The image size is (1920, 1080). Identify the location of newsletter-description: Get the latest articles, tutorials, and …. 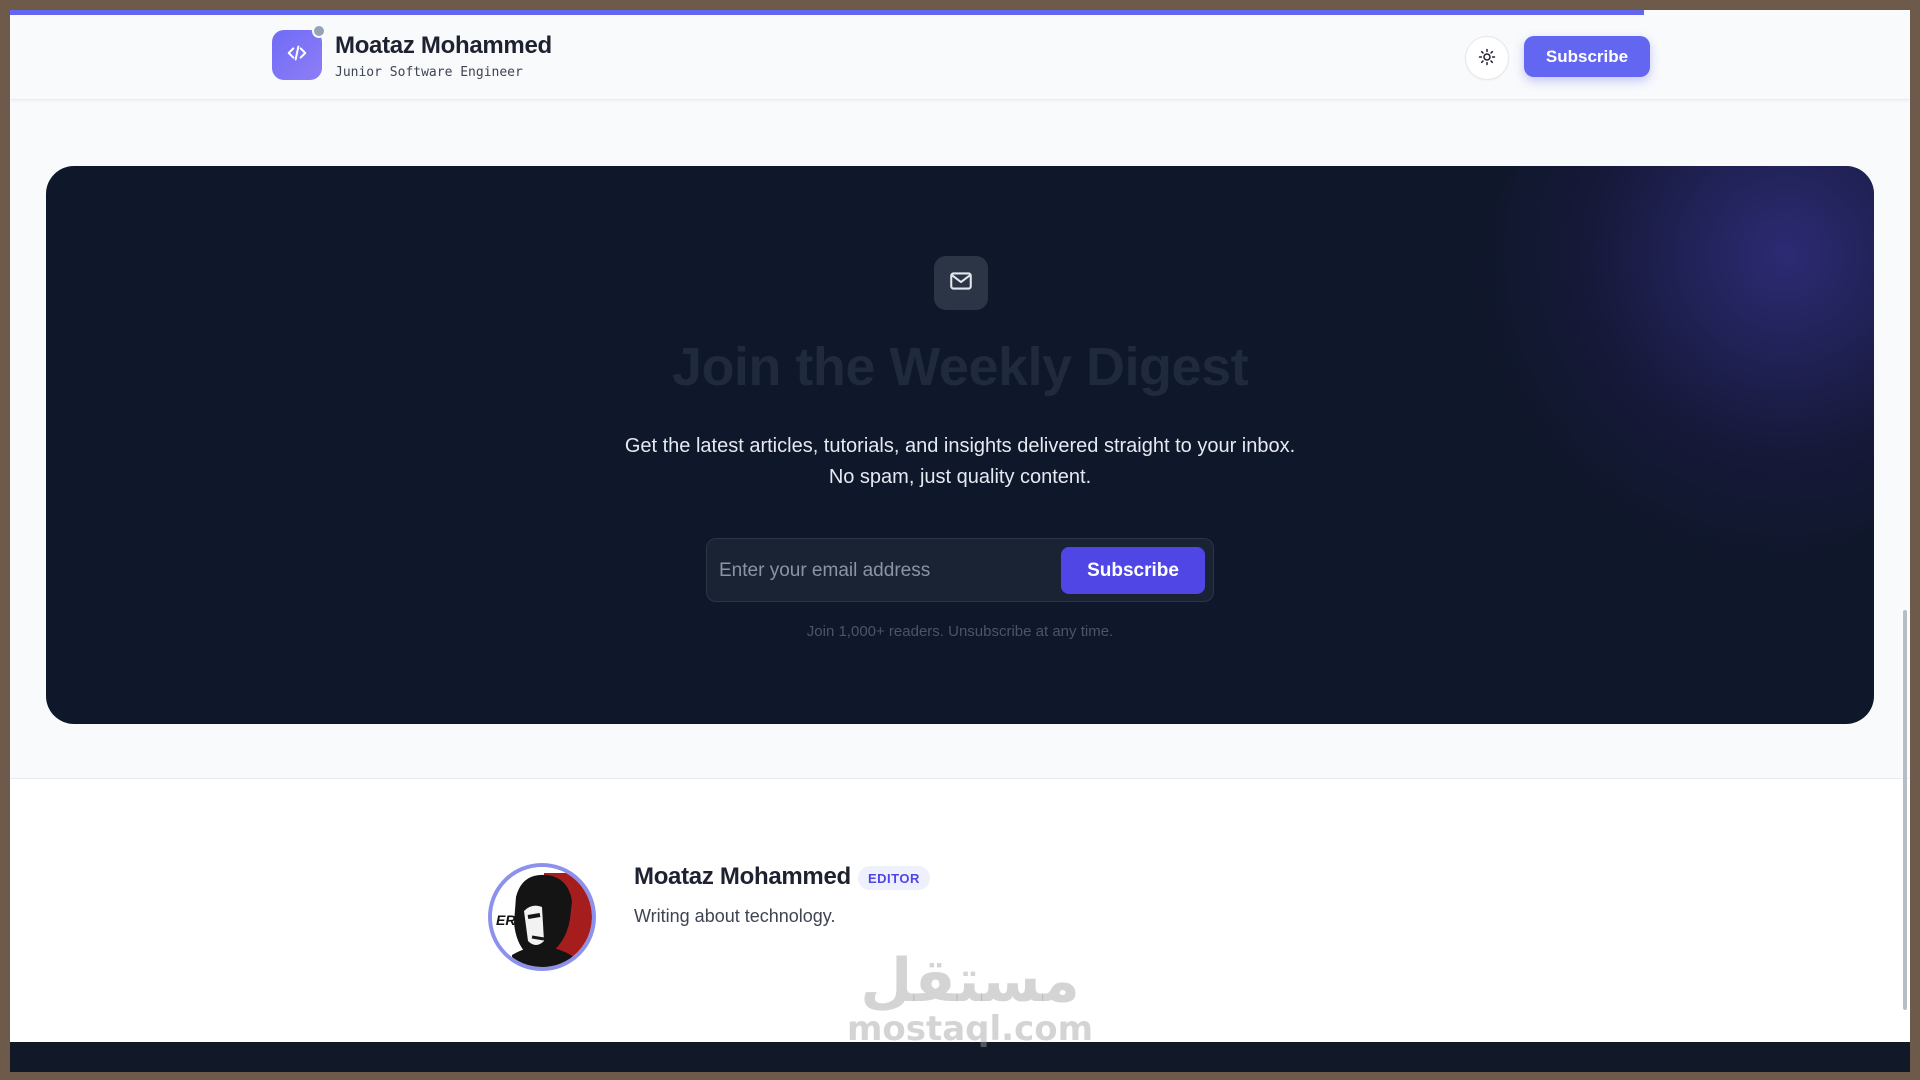
(960, 462).